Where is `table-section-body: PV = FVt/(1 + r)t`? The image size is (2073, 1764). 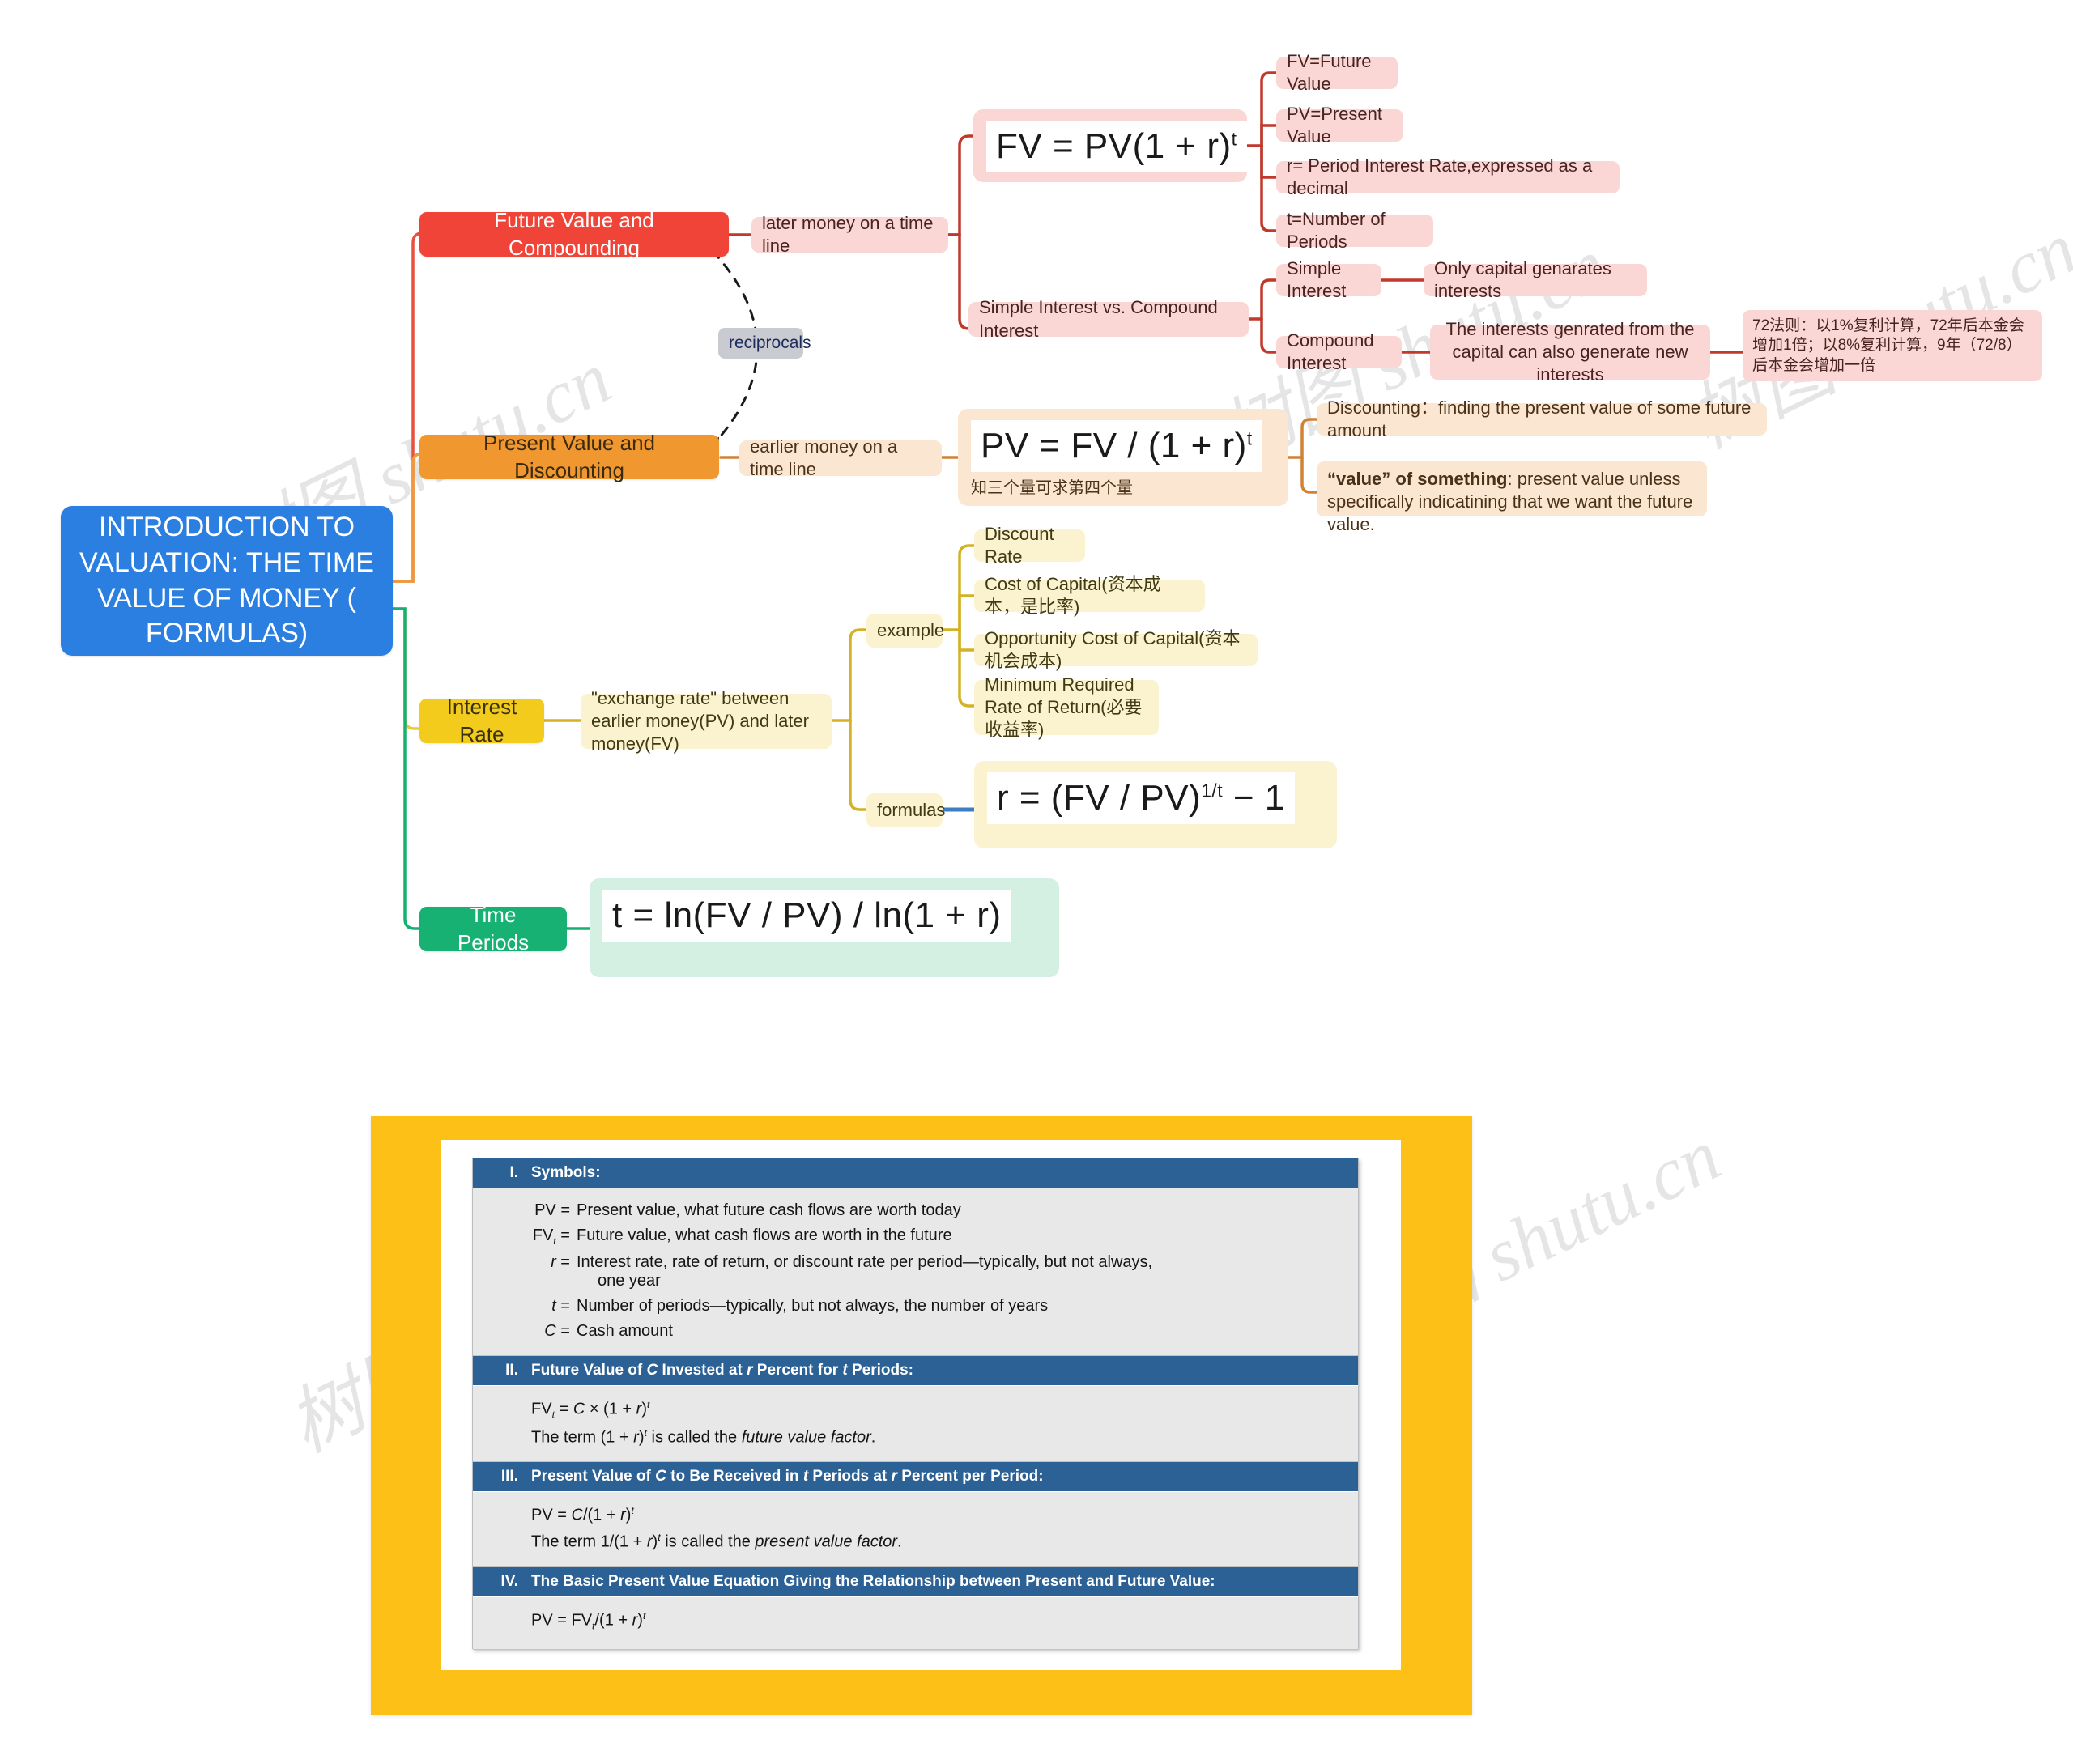
table-section-body: PV = FVt/(1 + r)t is located at coordinates (916, 1623).